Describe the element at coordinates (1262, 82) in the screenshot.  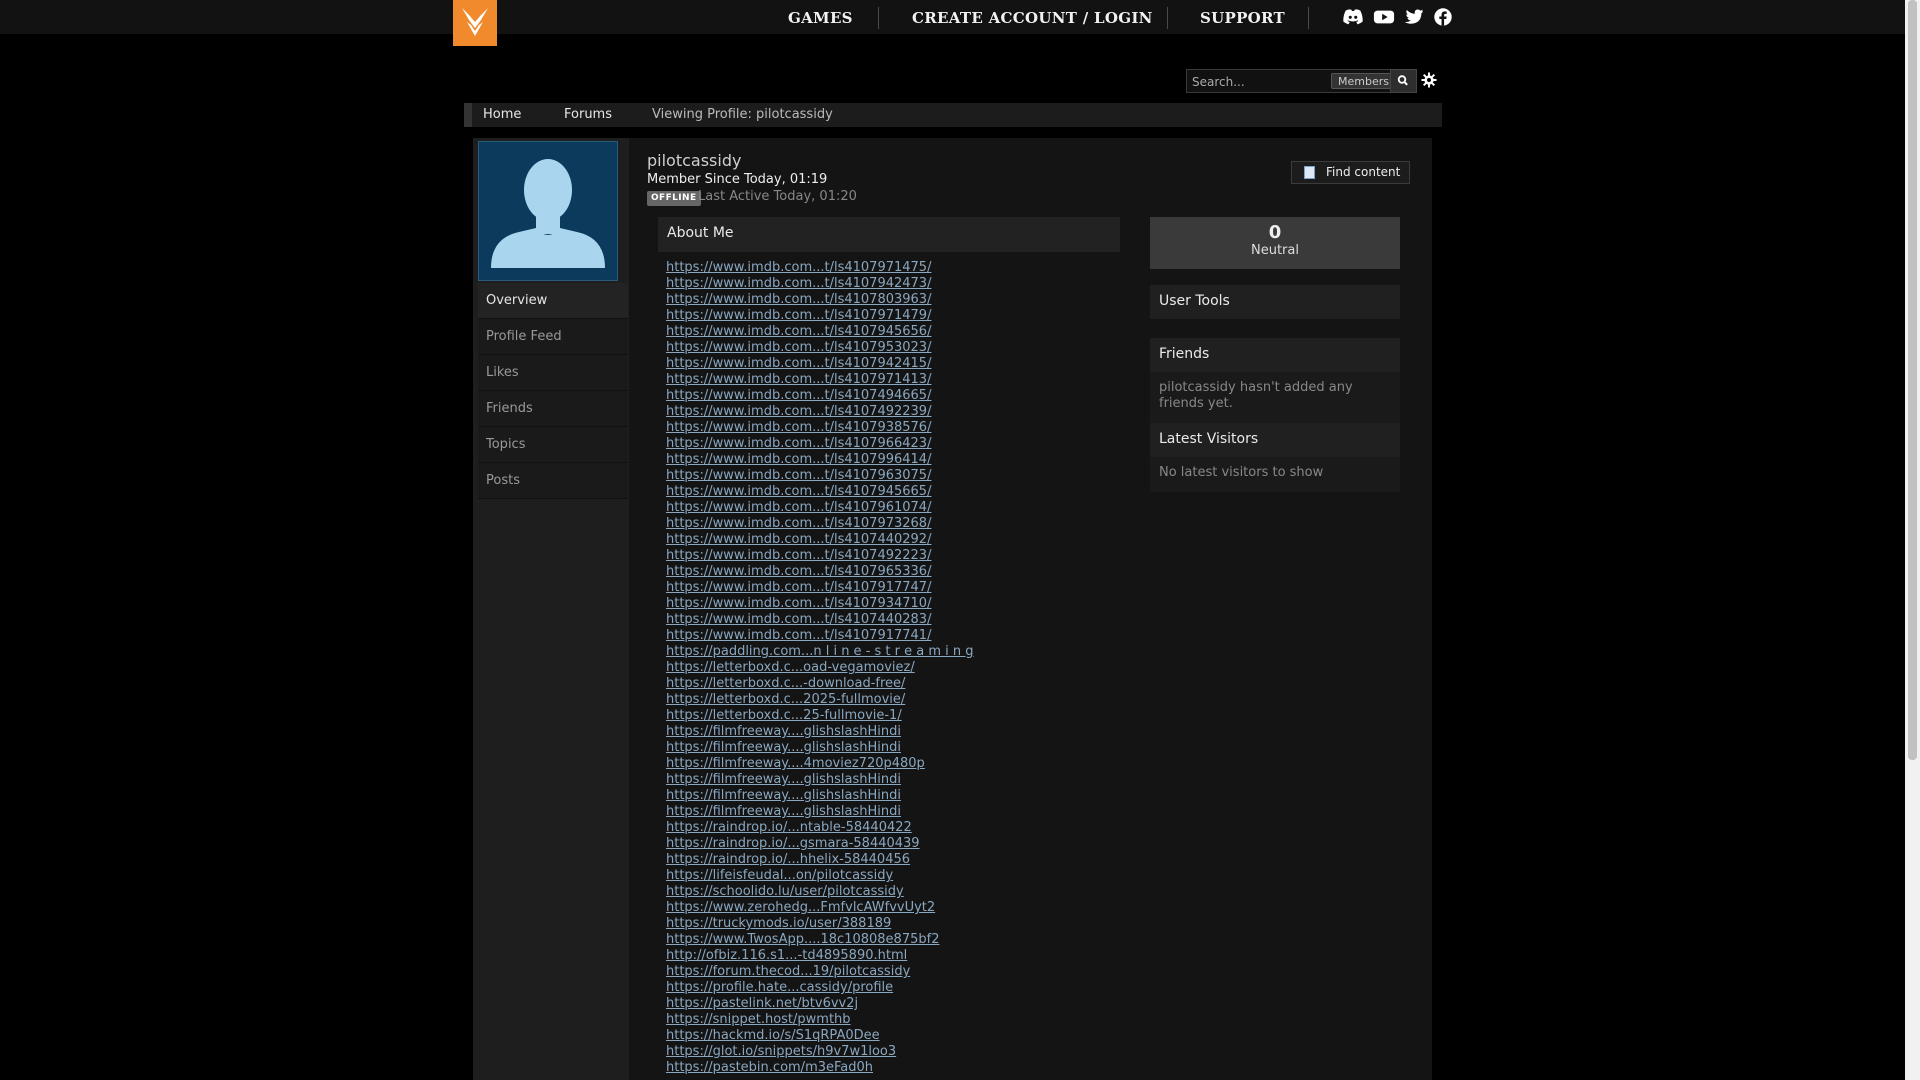
I see `search-input` at that location.